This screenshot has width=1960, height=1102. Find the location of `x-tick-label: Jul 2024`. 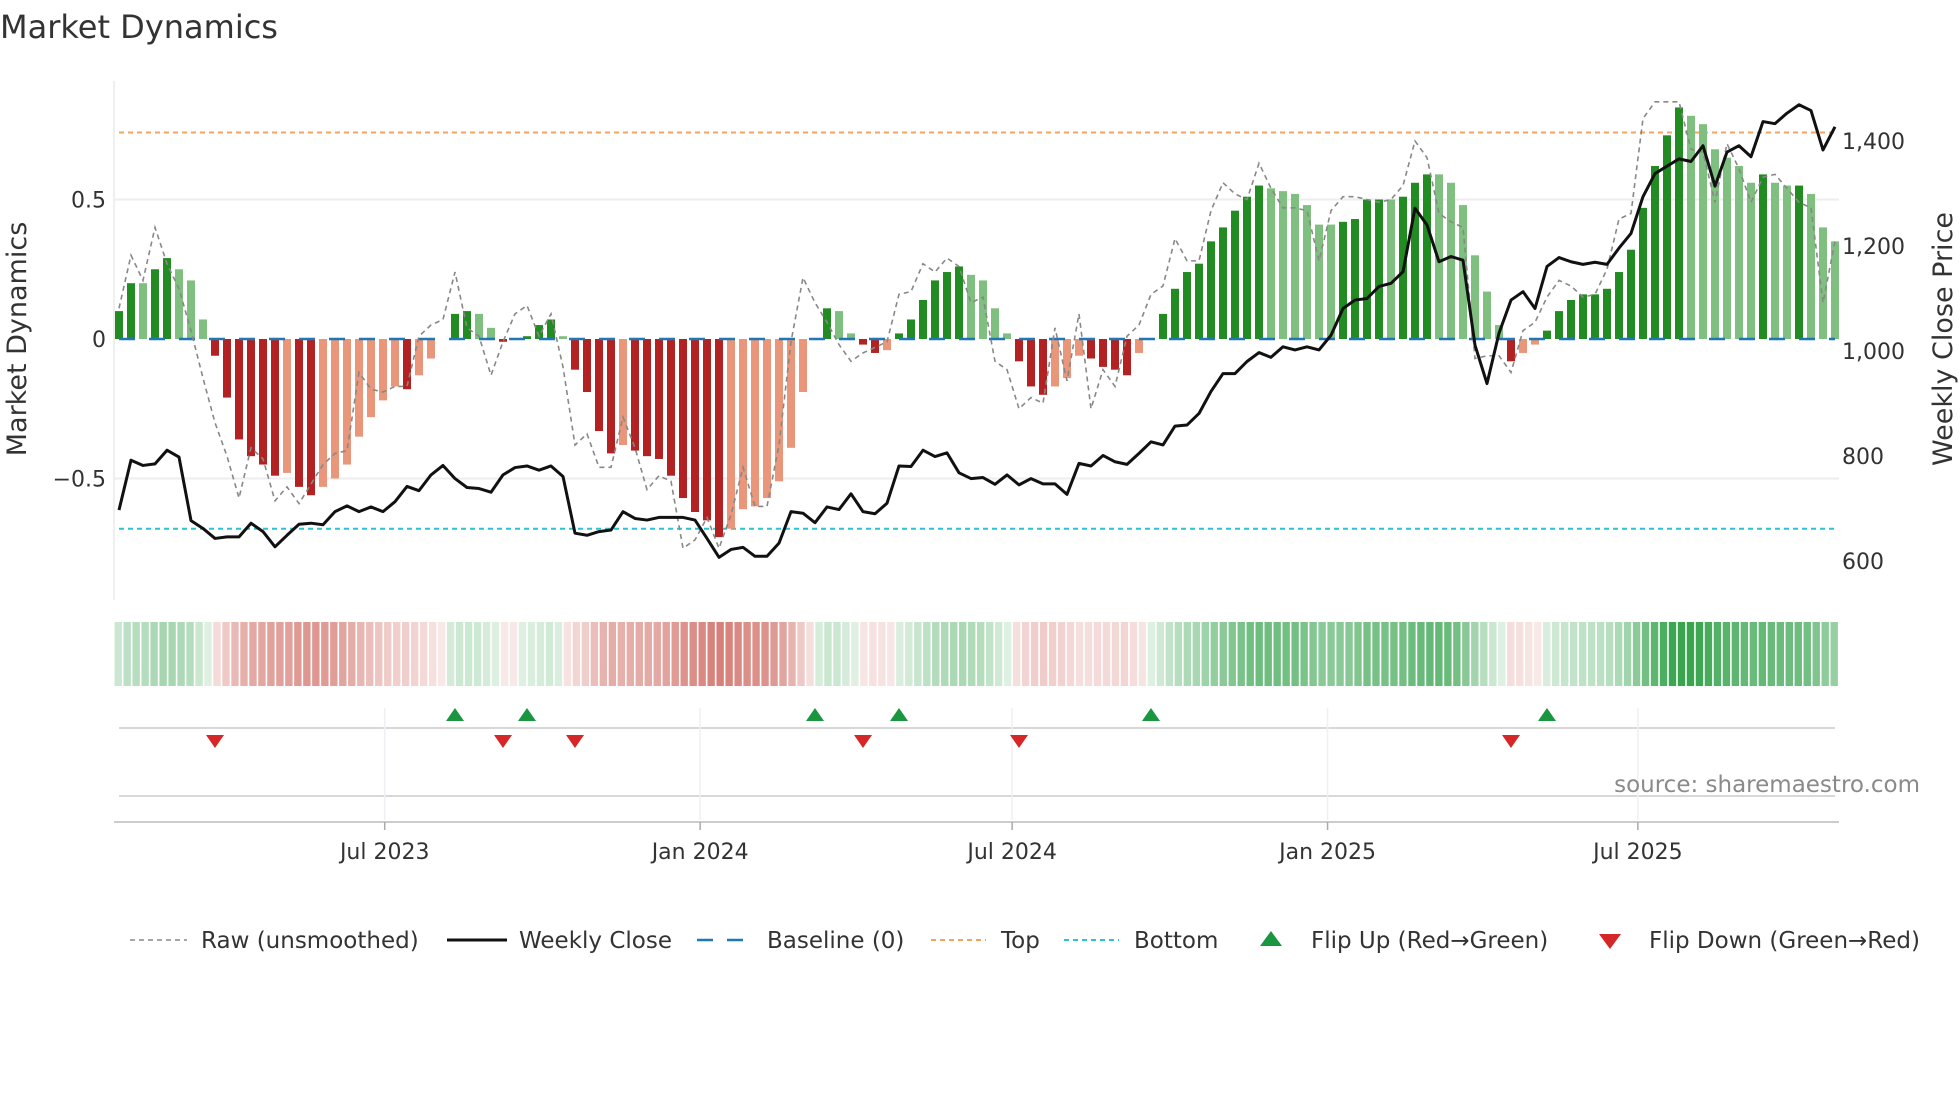

x-tick-label: Jul 2024 is located at coordinates (1011, 852).